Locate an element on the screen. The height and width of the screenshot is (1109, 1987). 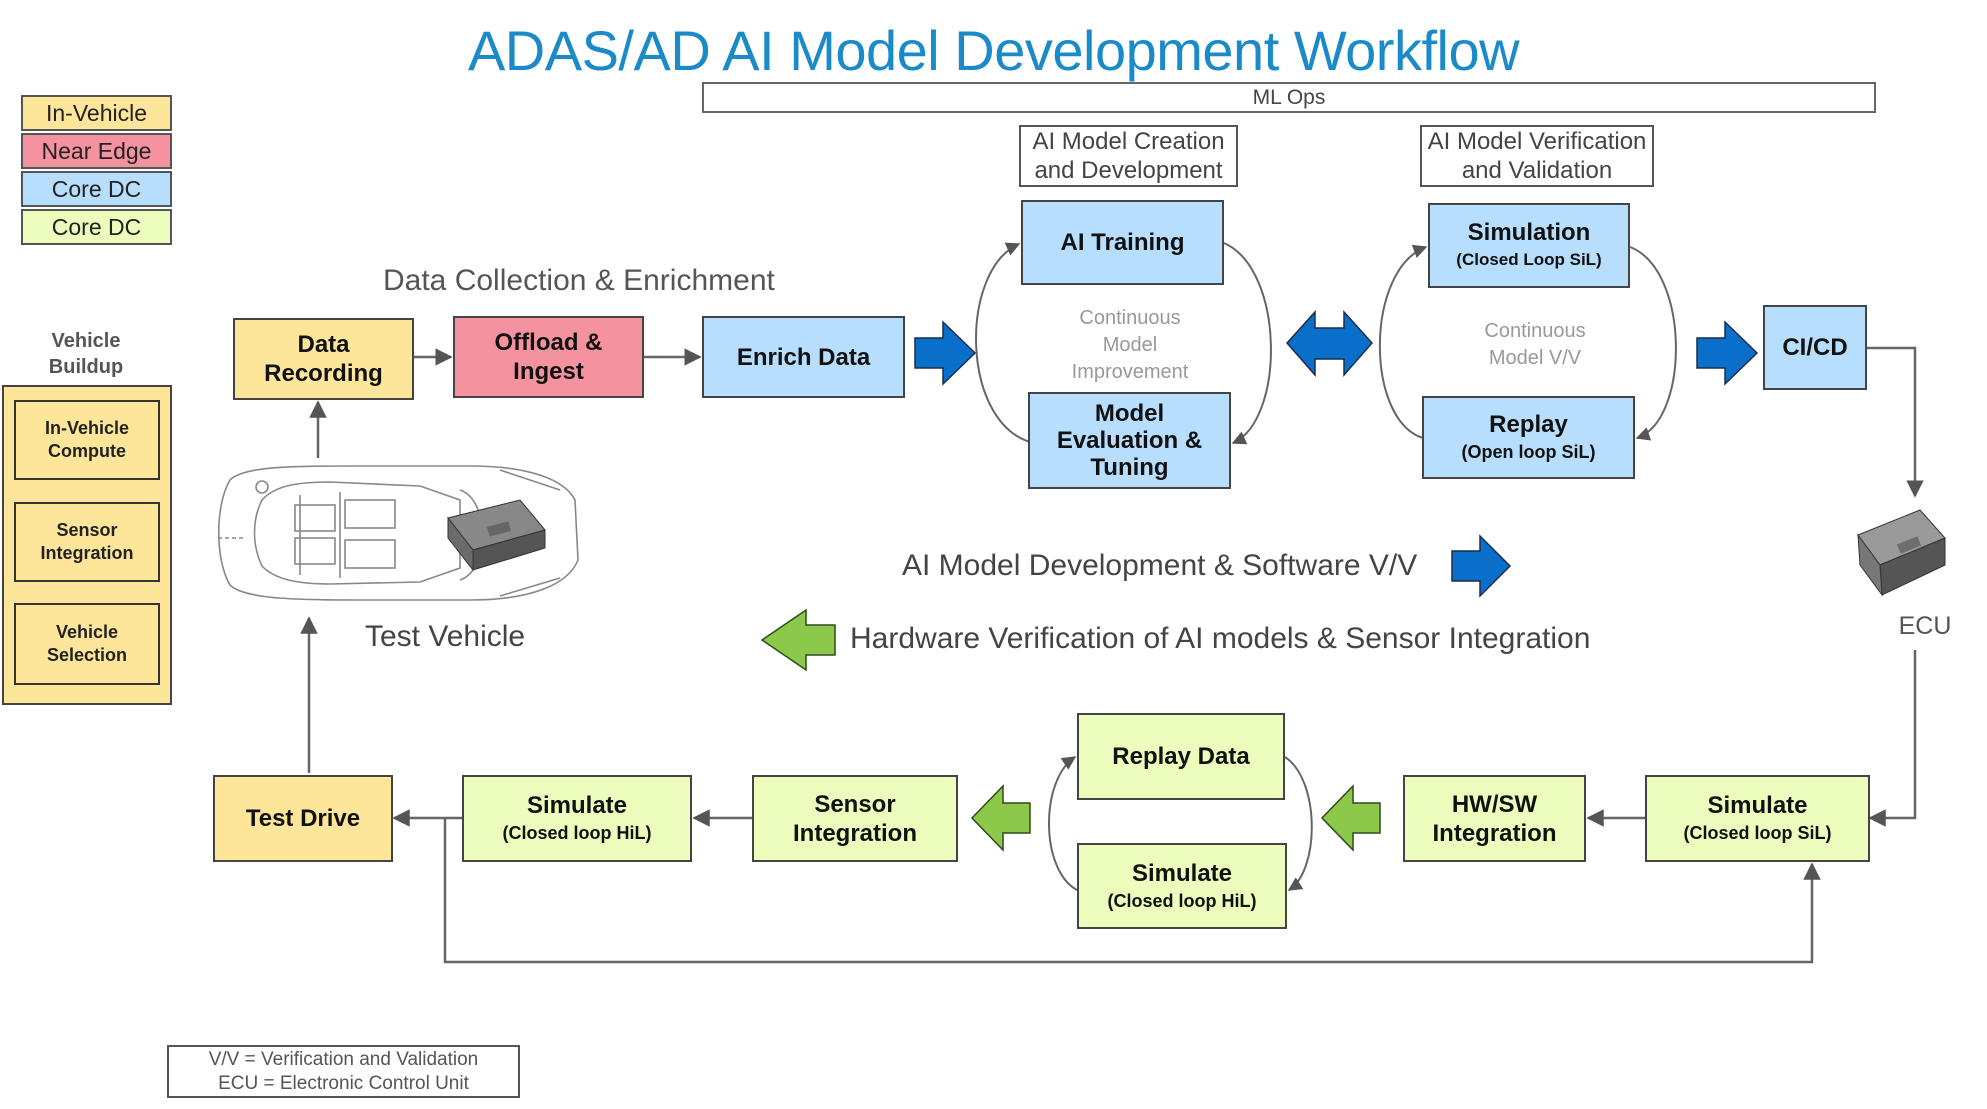
label-line: Vehicle is located at coordinates (87, 632).